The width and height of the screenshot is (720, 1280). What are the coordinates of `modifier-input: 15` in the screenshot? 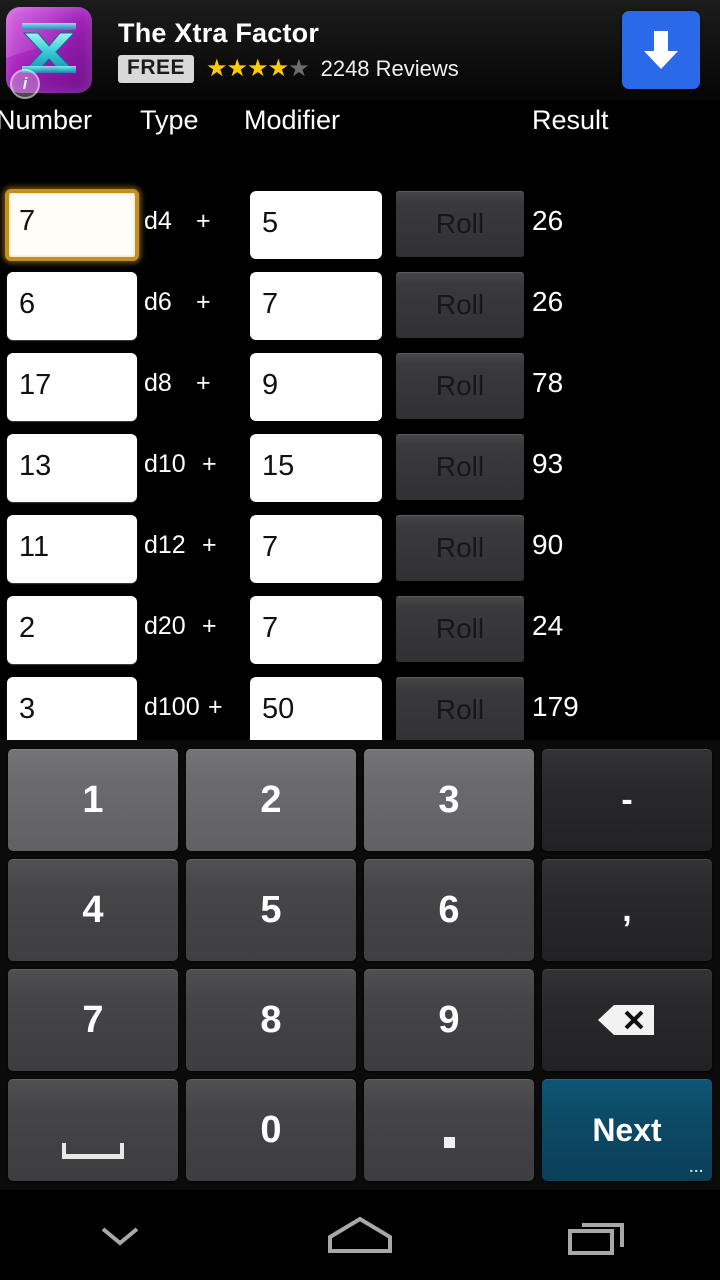 It's located at (316, 468).